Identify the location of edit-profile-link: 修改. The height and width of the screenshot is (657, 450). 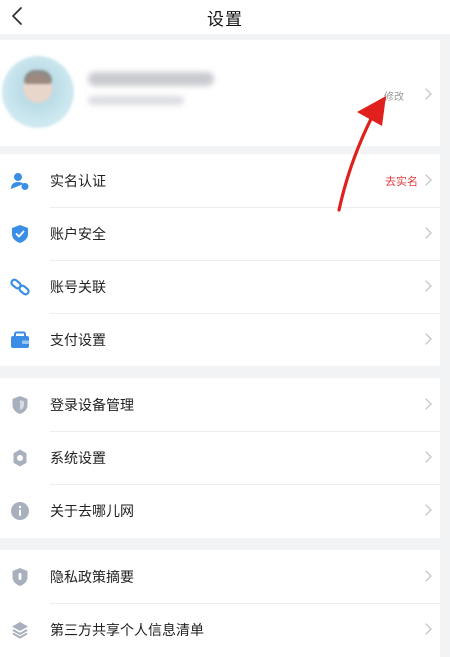
(394, 95).